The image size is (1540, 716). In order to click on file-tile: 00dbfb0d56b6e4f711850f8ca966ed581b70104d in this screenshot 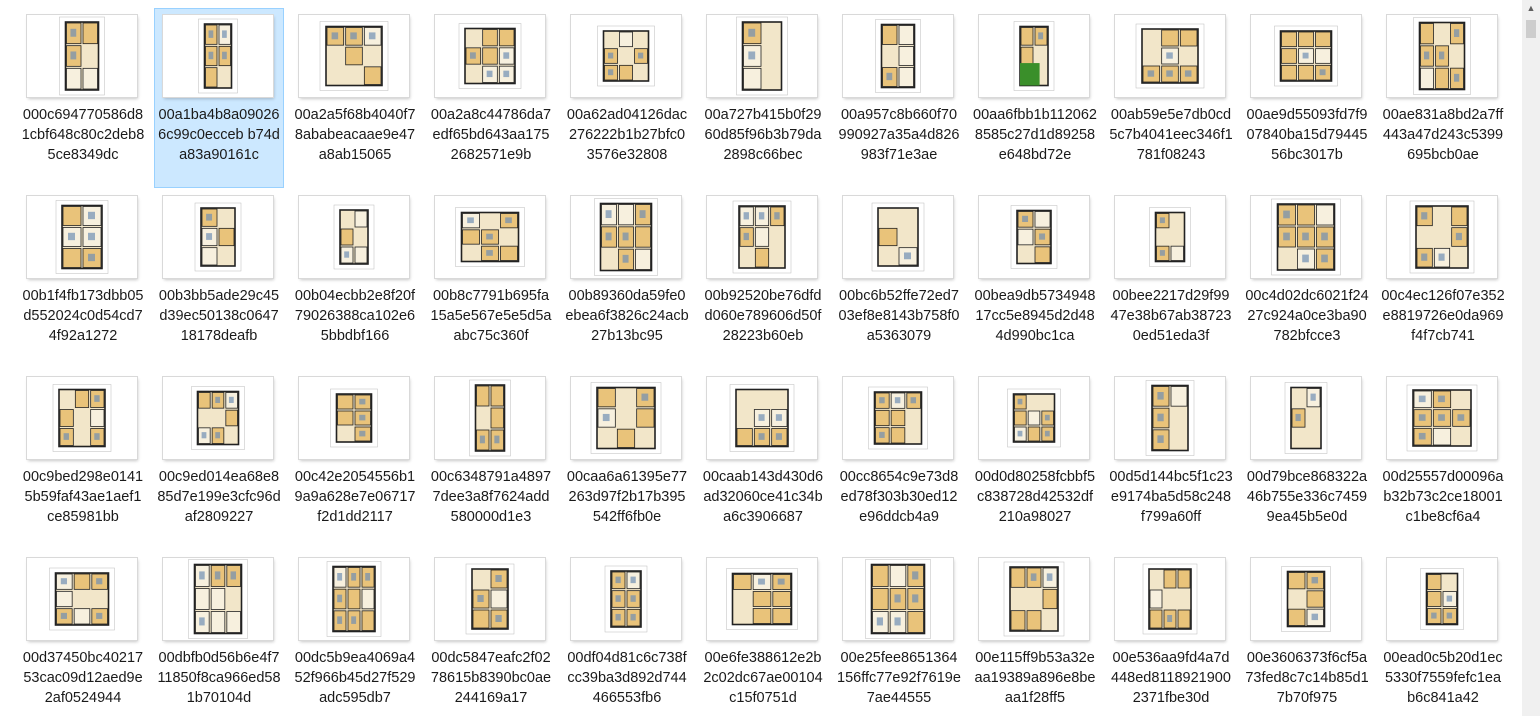, I will do `click(219, 633)`.